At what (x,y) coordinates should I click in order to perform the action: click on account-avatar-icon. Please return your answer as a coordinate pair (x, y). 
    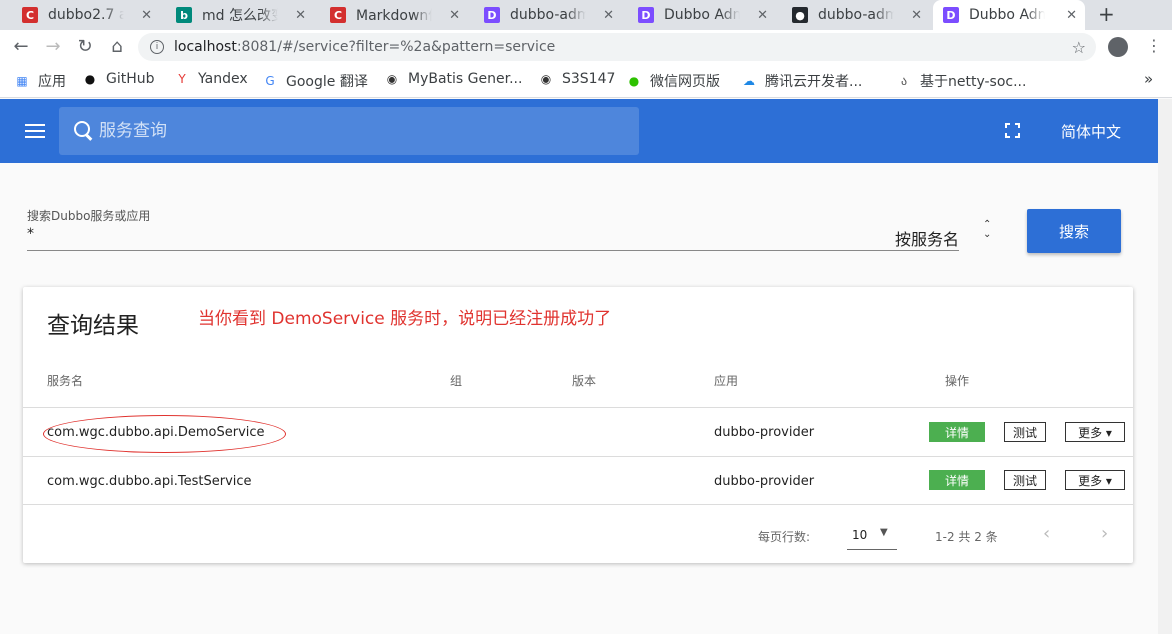
    Looking at the image, I should click on (1118, 47).